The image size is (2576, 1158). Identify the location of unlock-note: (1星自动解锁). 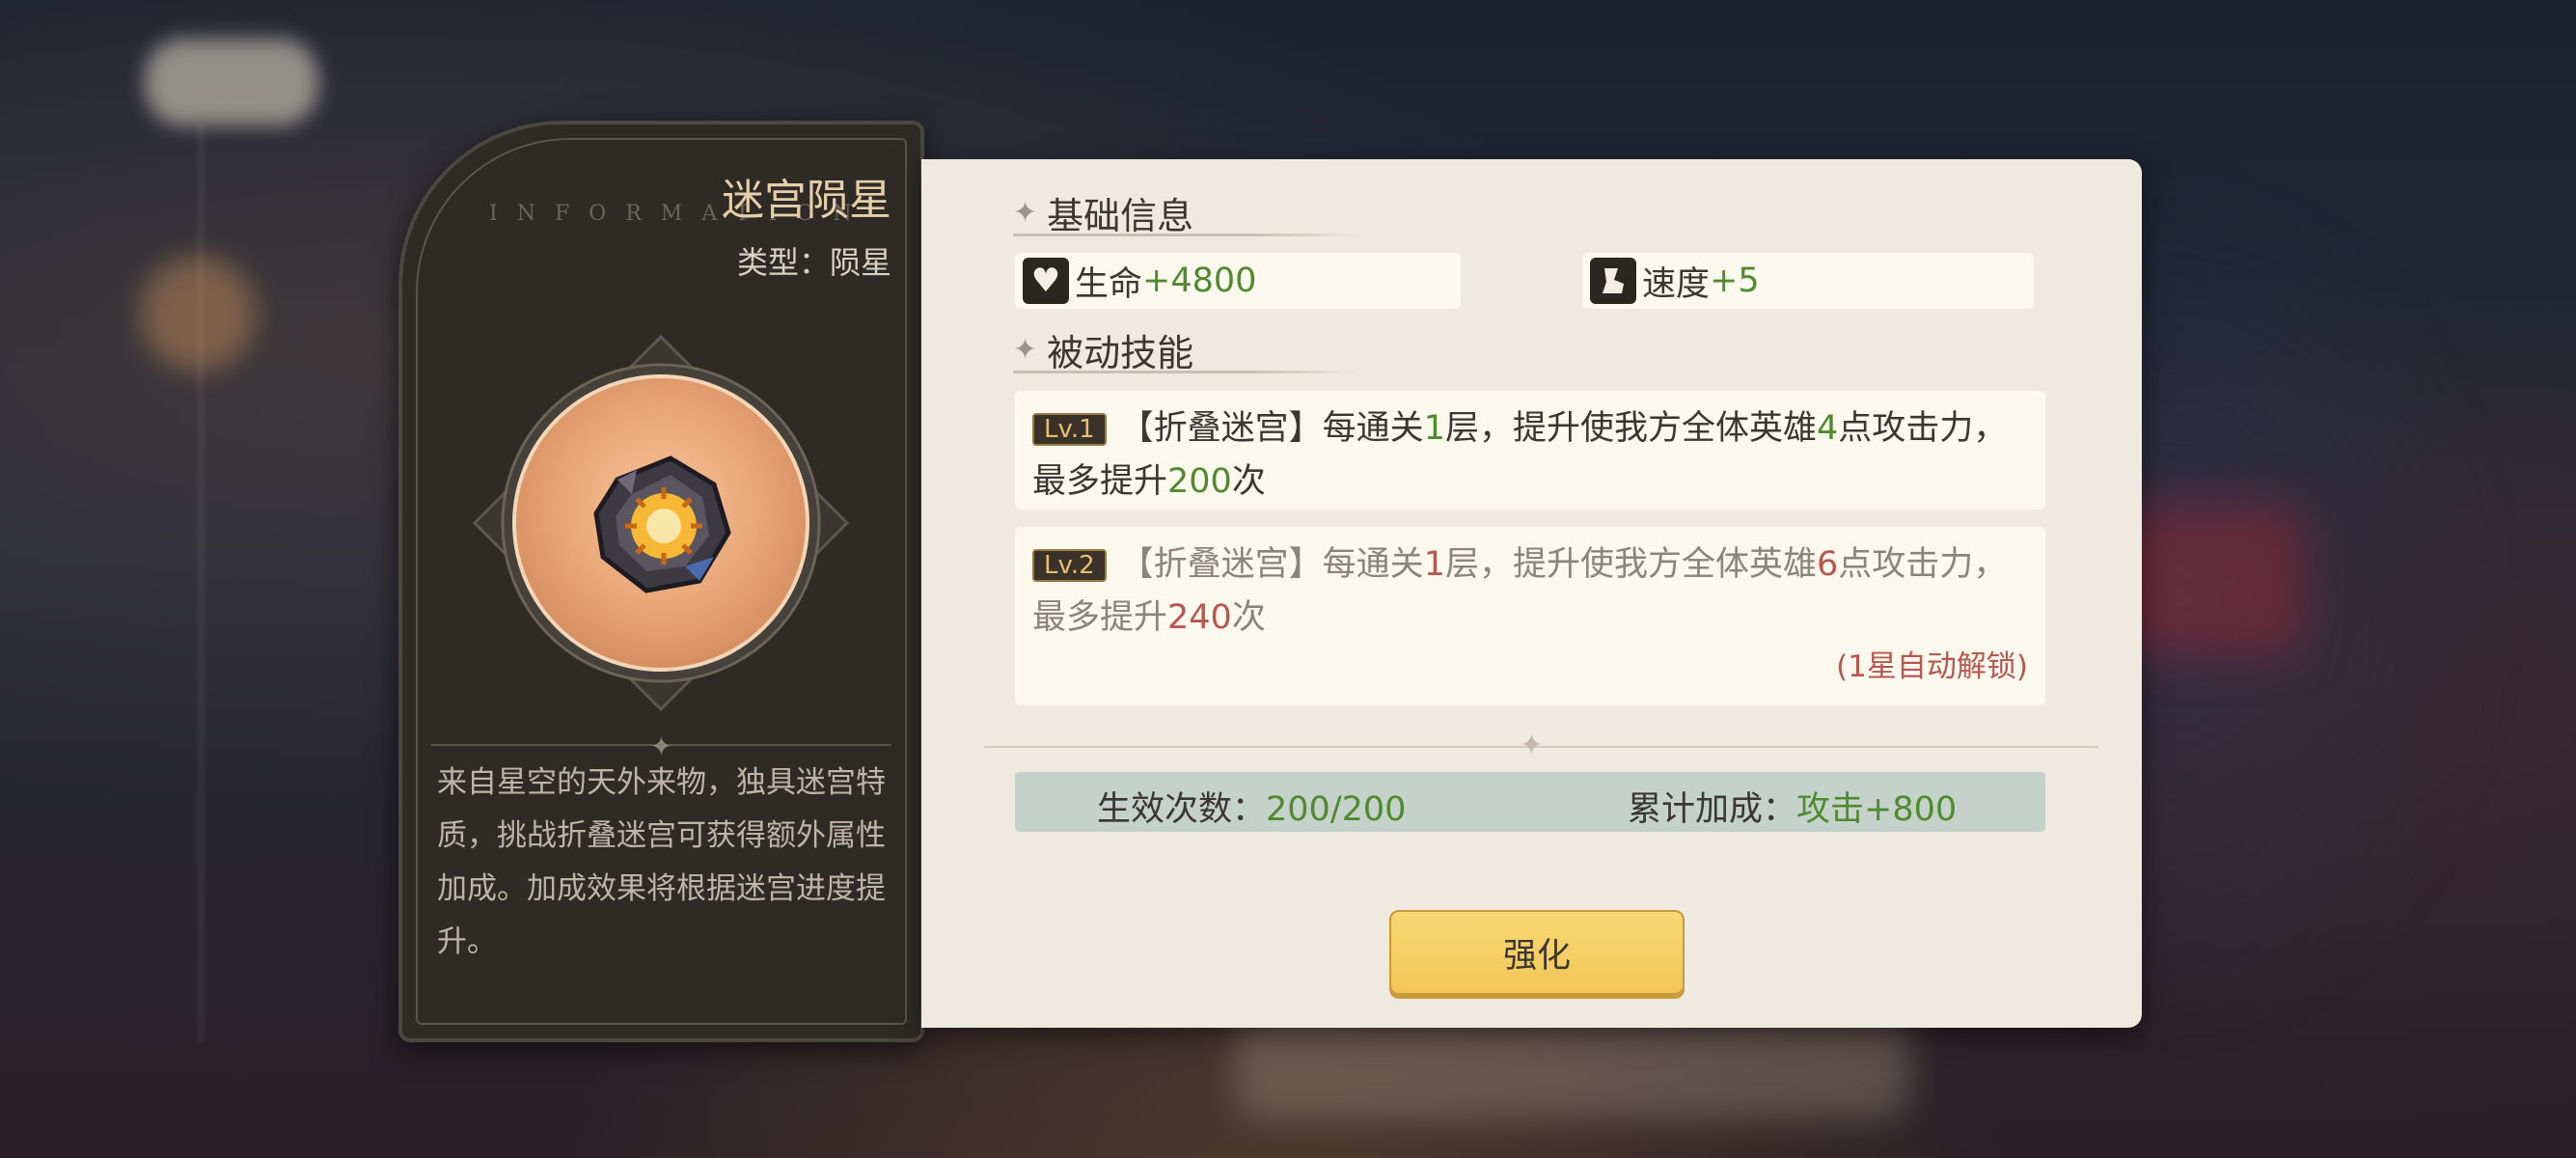
(1932, 666).